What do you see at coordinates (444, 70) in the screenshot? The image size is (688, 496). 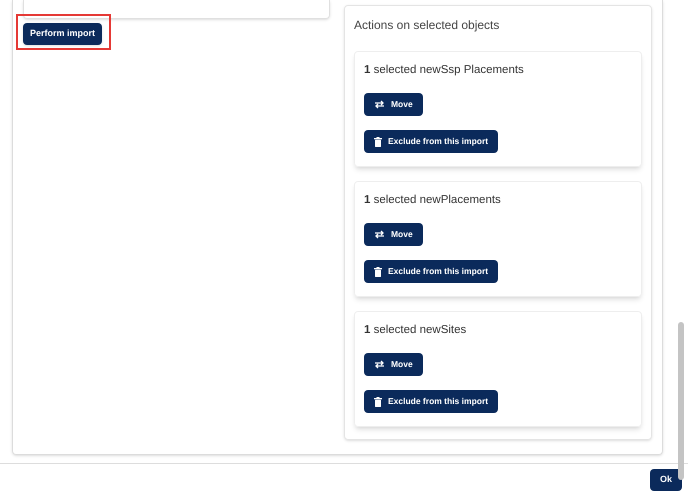 I see `selection-summary: 1 selected newSsp Placements` at bounding box center [444, 70].